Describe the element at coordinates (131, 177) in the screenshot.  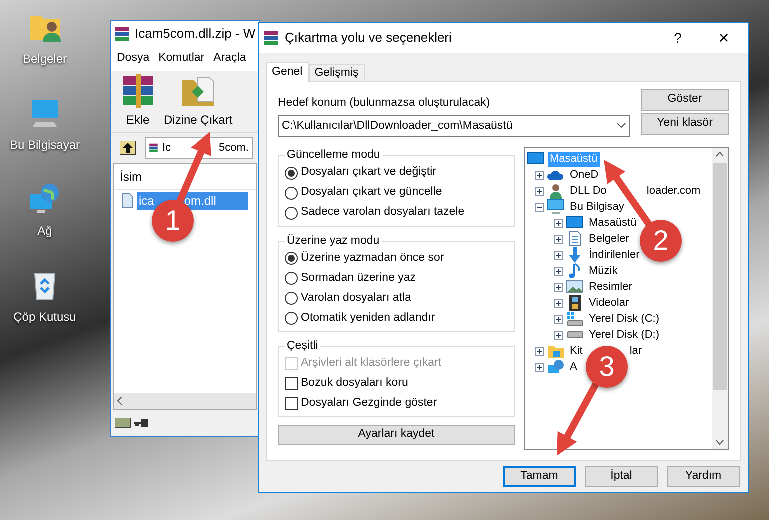
I see `column-header: İsim` at that location.